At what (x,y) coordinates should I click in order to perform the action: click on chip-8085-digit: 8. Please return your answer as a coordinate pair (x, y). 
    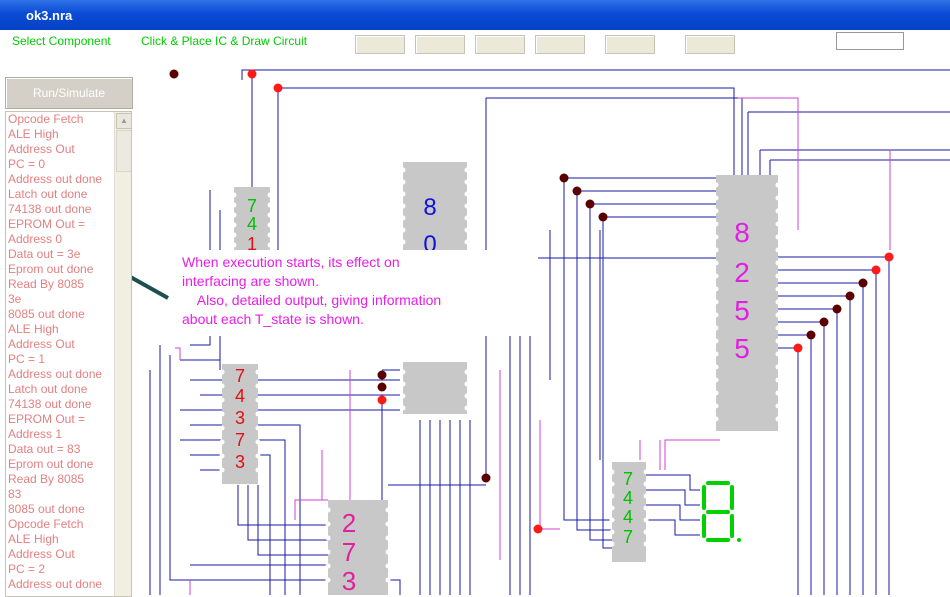
    Looking at the image, I should click on (429, 207).